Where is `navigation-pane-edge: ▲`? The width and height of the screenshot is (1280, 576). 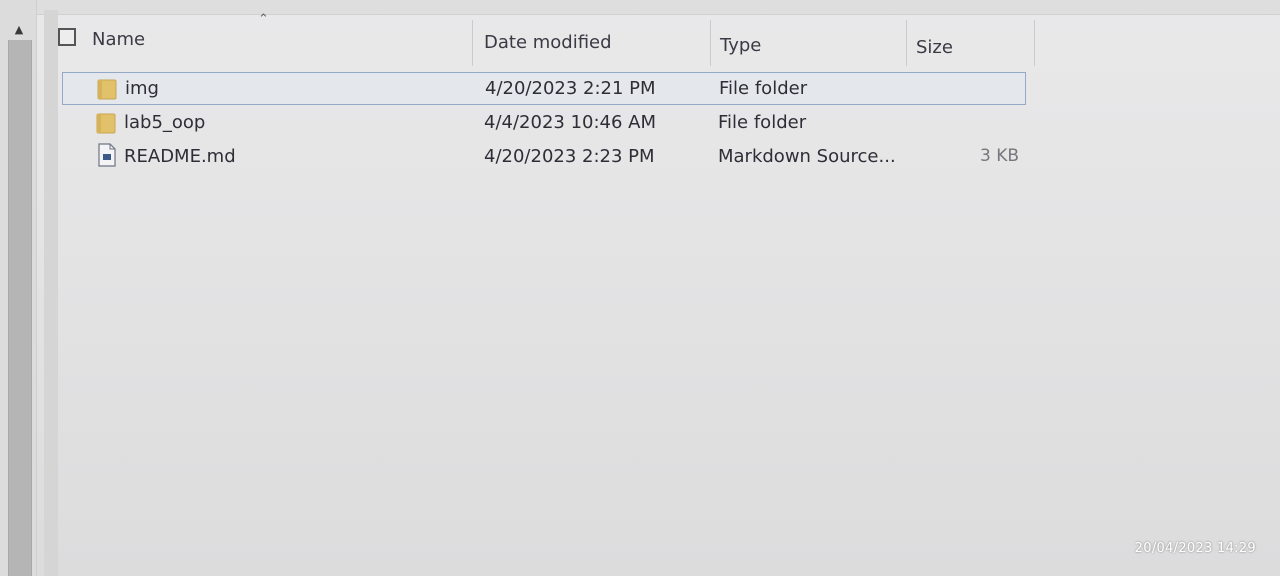 navigation-pane-edge: ▲ is located at coordinates (18, 288).